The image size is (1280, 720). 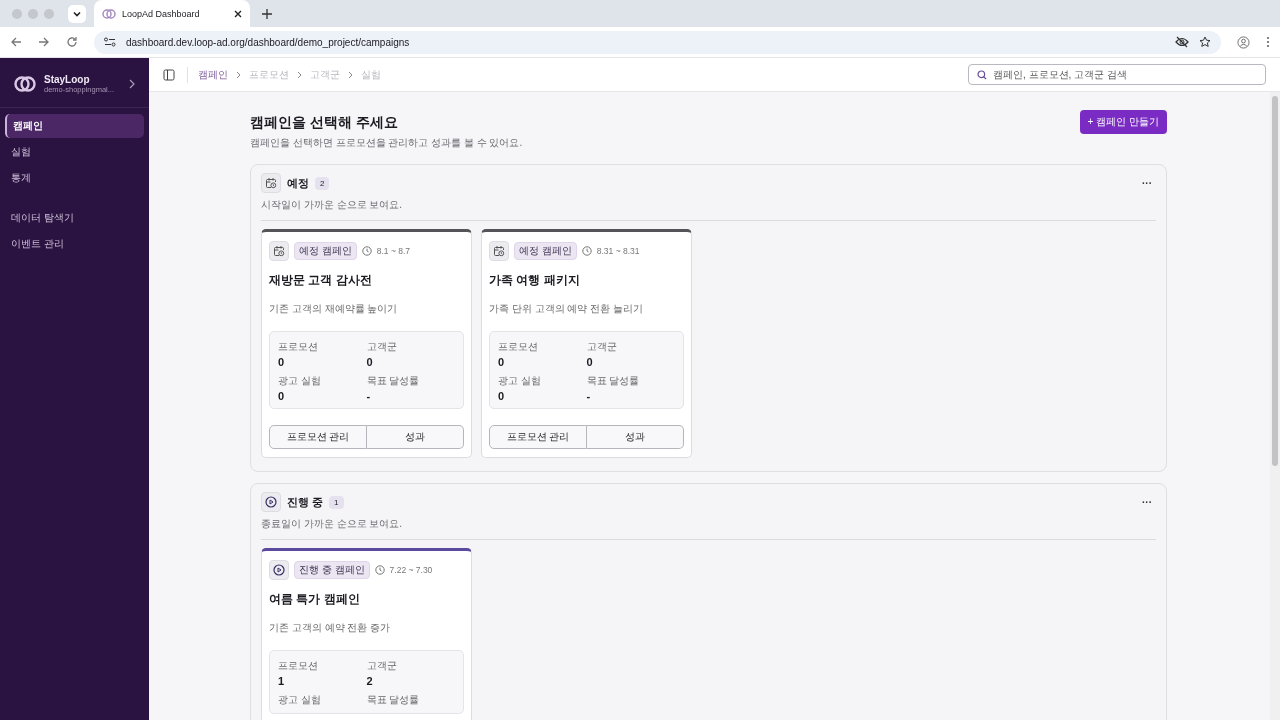 What do you see at coordinates (332, 570) in the screenshot?
I see `status-badge: 진행 중 캠페인` at bounding box center [332, 570].